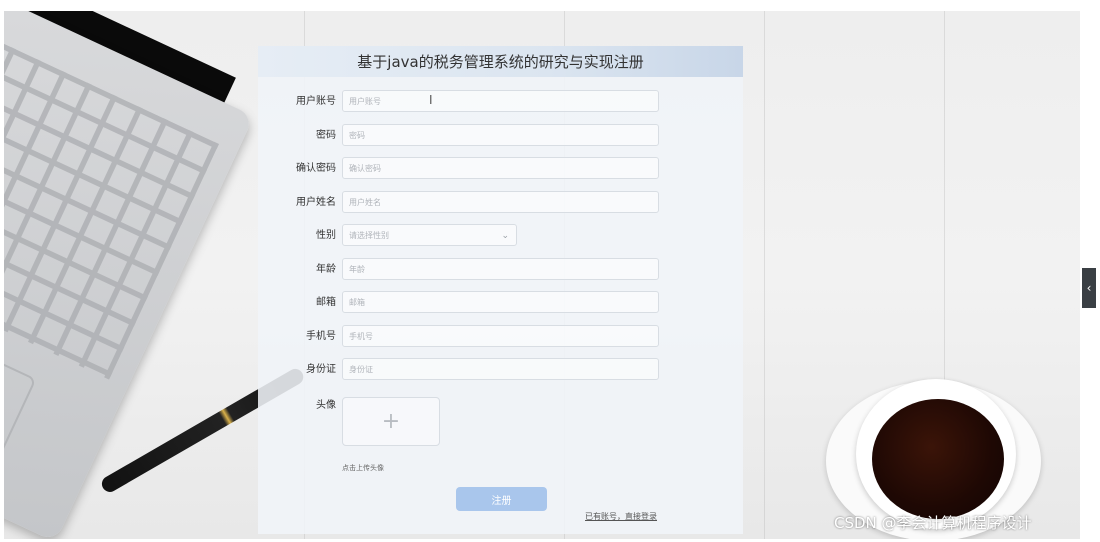  What do you see at coordinates (316, 168) in the screenshot?
I see `confirm-password-label: 确认密码` at bounding box center [316, 168].